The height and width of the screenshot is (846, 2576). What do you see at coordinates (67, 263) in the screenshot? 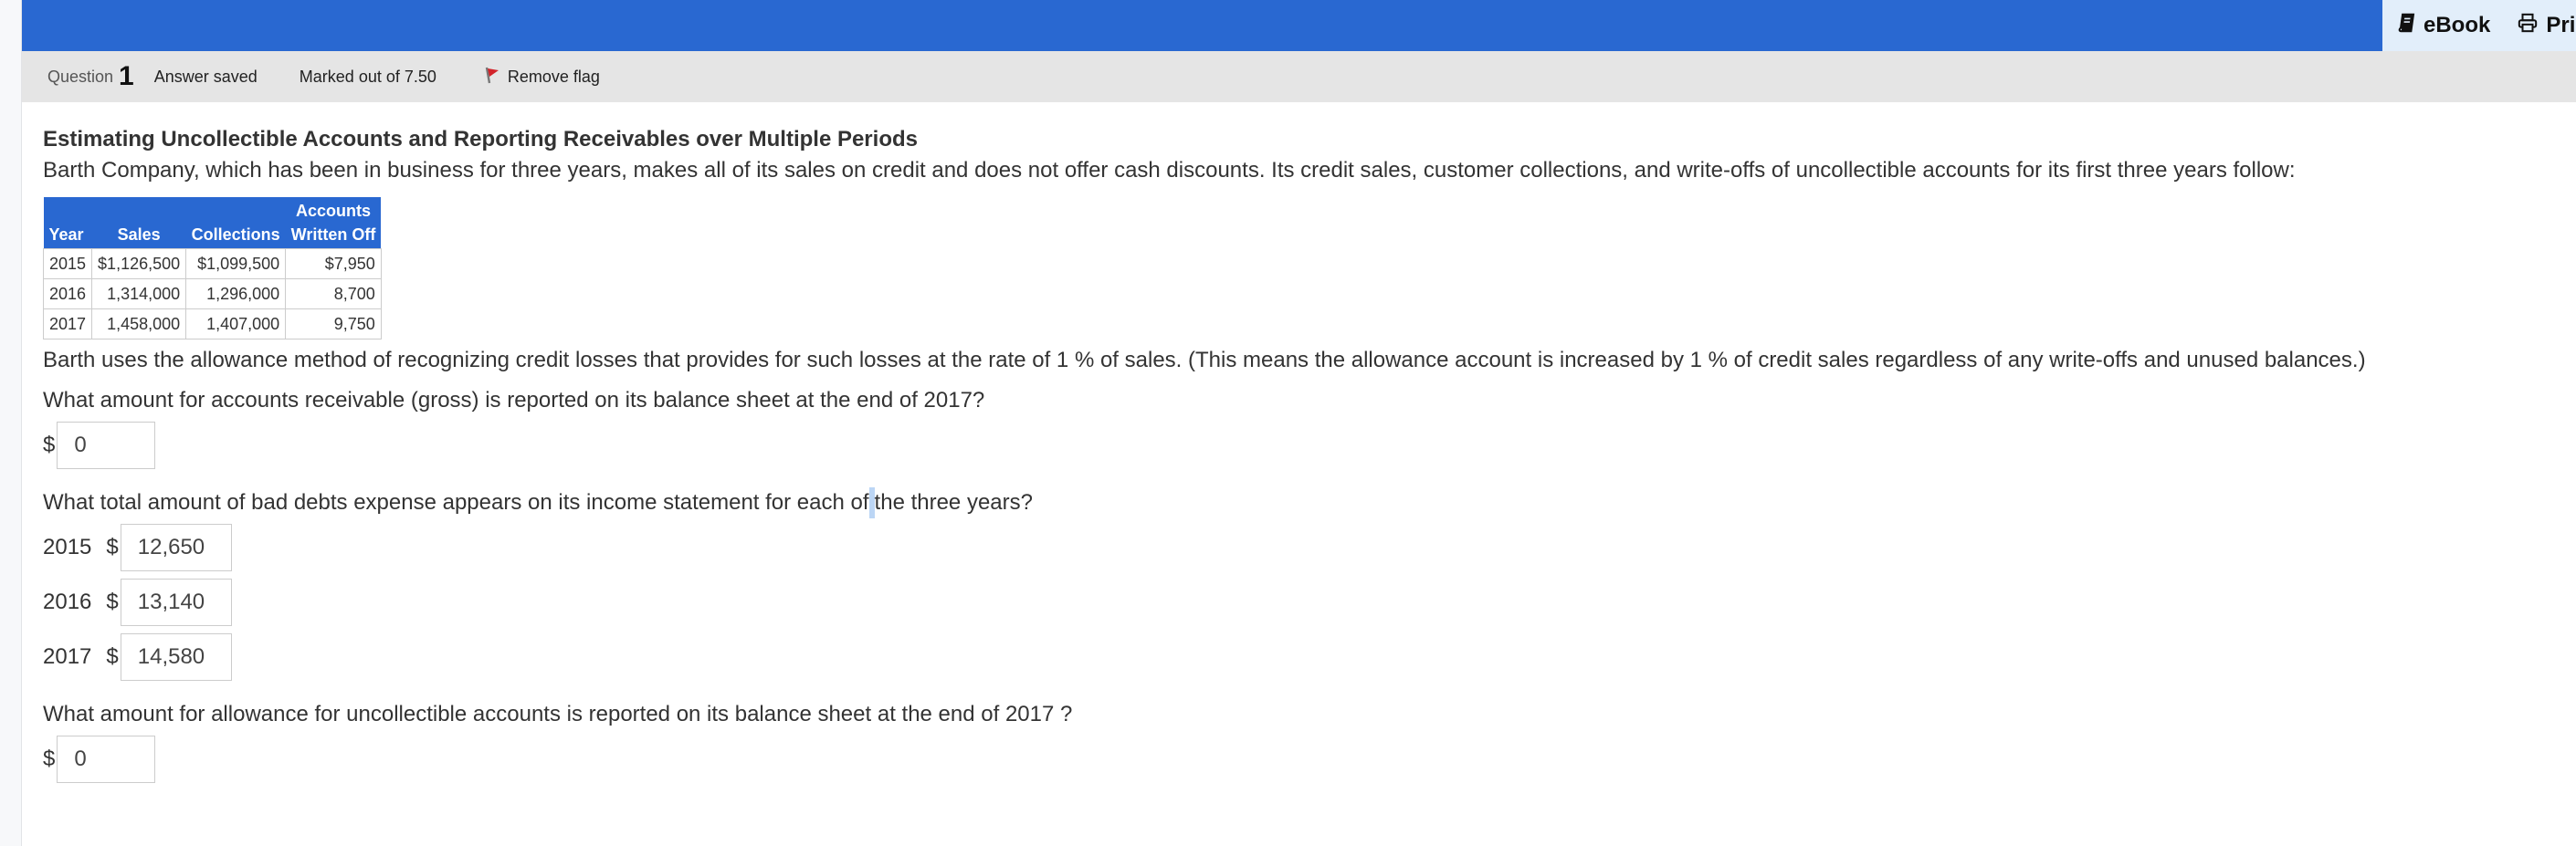
I see `cell-year: 2015` at bounding box center [67, 263].